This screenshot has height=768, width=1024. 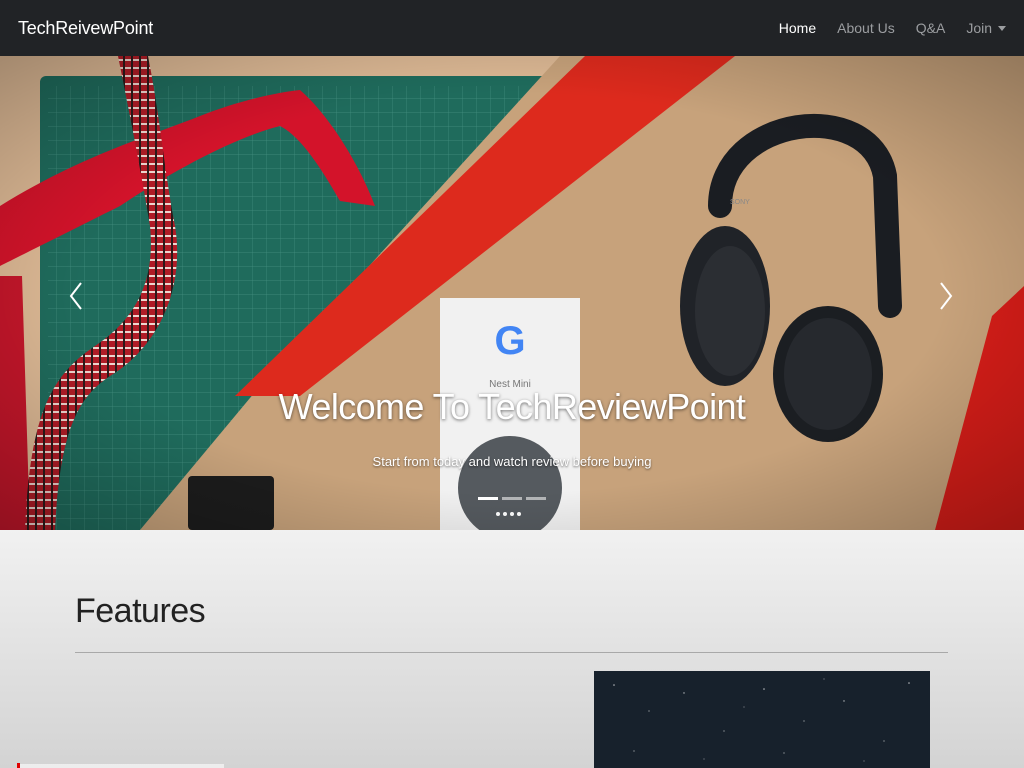 What do you see at coordinates (18, 765) in the screenshot?
I see `video-progress-marker` at bounding box center [18, 765].